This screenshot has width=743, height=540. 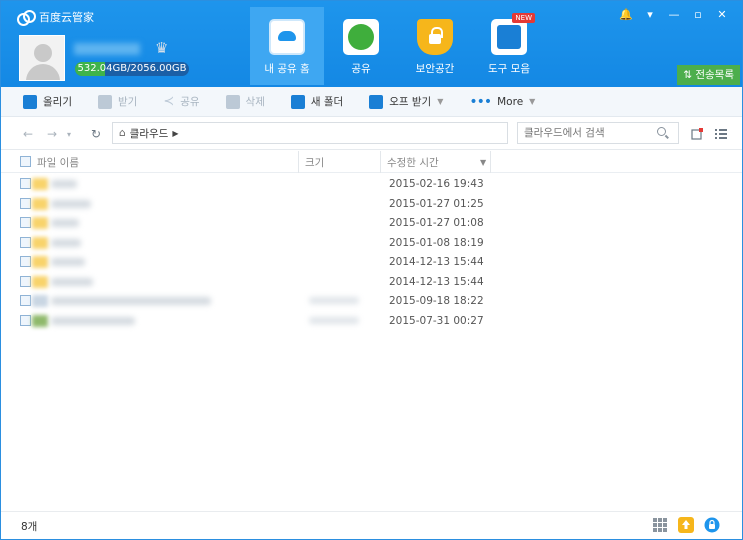 I want to click on back-arrow-icon: ←, so click(x=28, y=134).